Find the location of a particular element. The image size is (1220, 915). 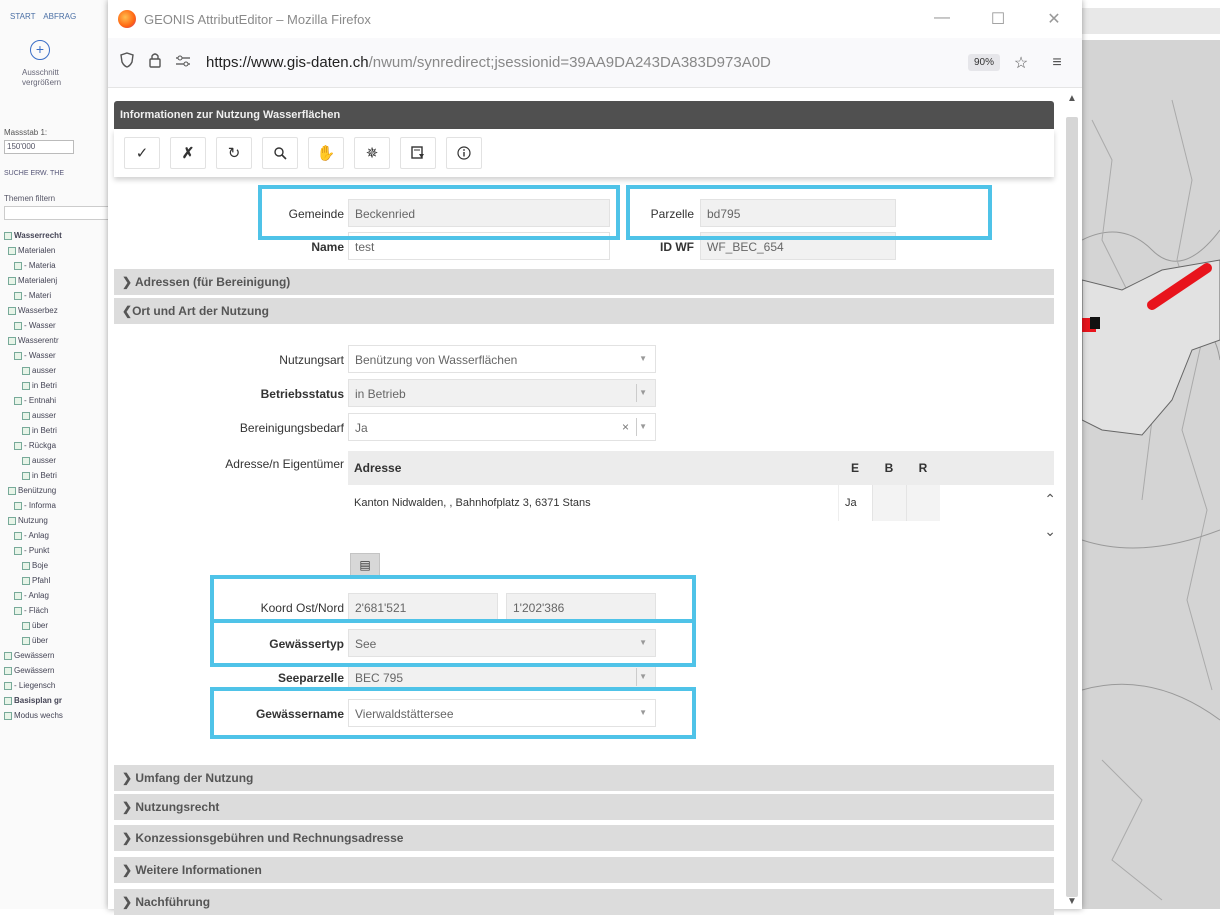

permissions-icon is located at coordinates (183, 63).